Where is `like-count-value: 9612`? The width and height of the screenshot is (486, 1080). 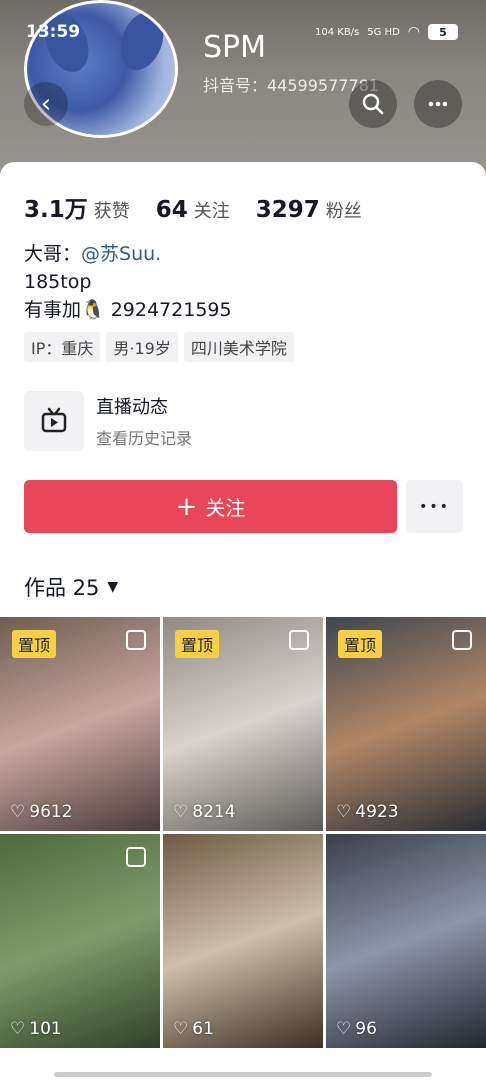
like-count-value: 9612 is located at coordinates (51, 812).